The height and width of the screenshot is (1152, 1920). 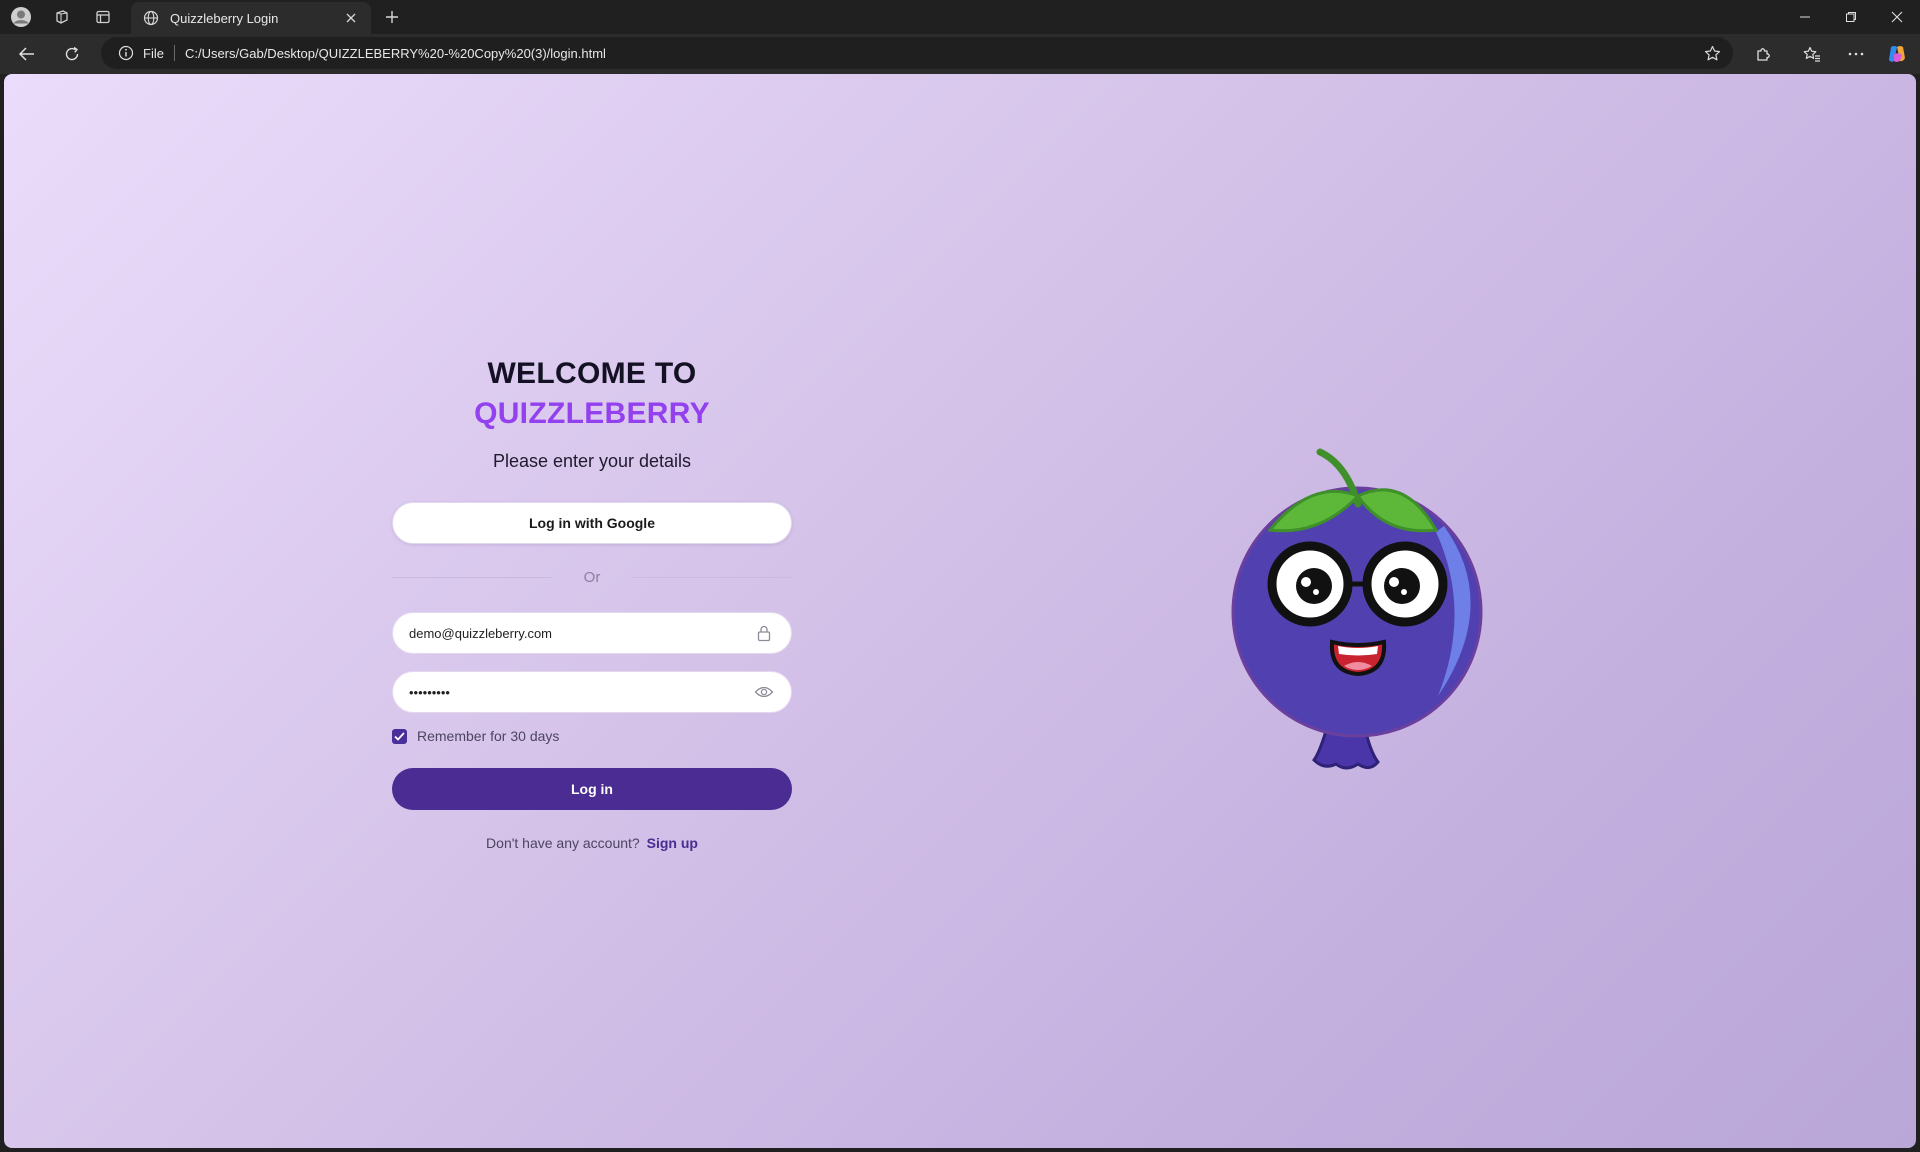 I want to click on welcome-heading: WELCOME TO, so click(x=592, y=373).